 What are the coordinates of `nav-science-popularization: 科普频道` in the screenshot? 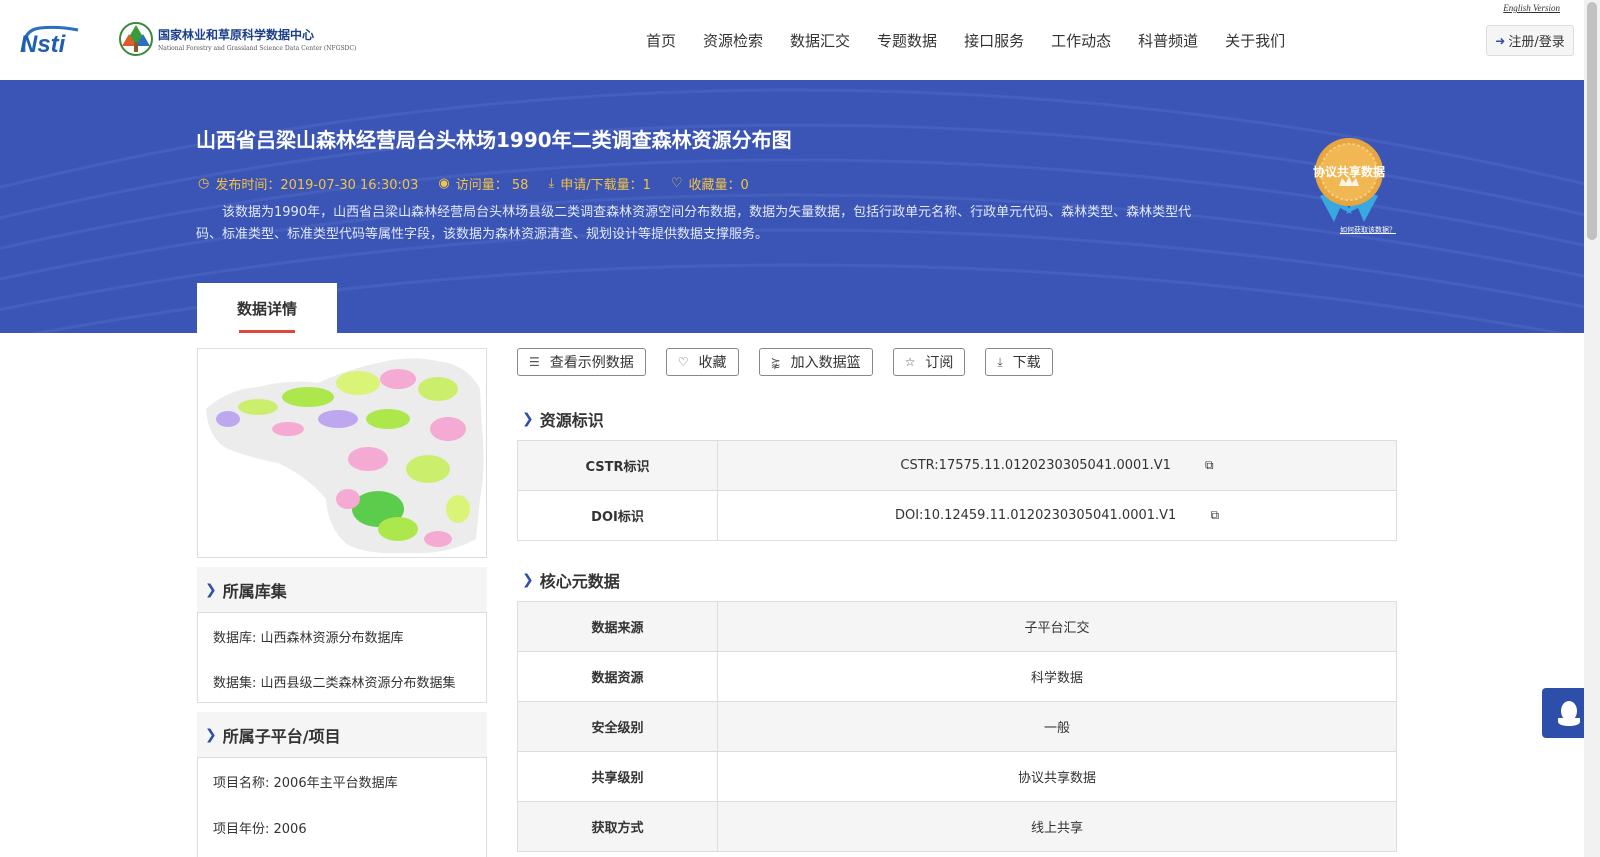 It's located at (1168, 40).